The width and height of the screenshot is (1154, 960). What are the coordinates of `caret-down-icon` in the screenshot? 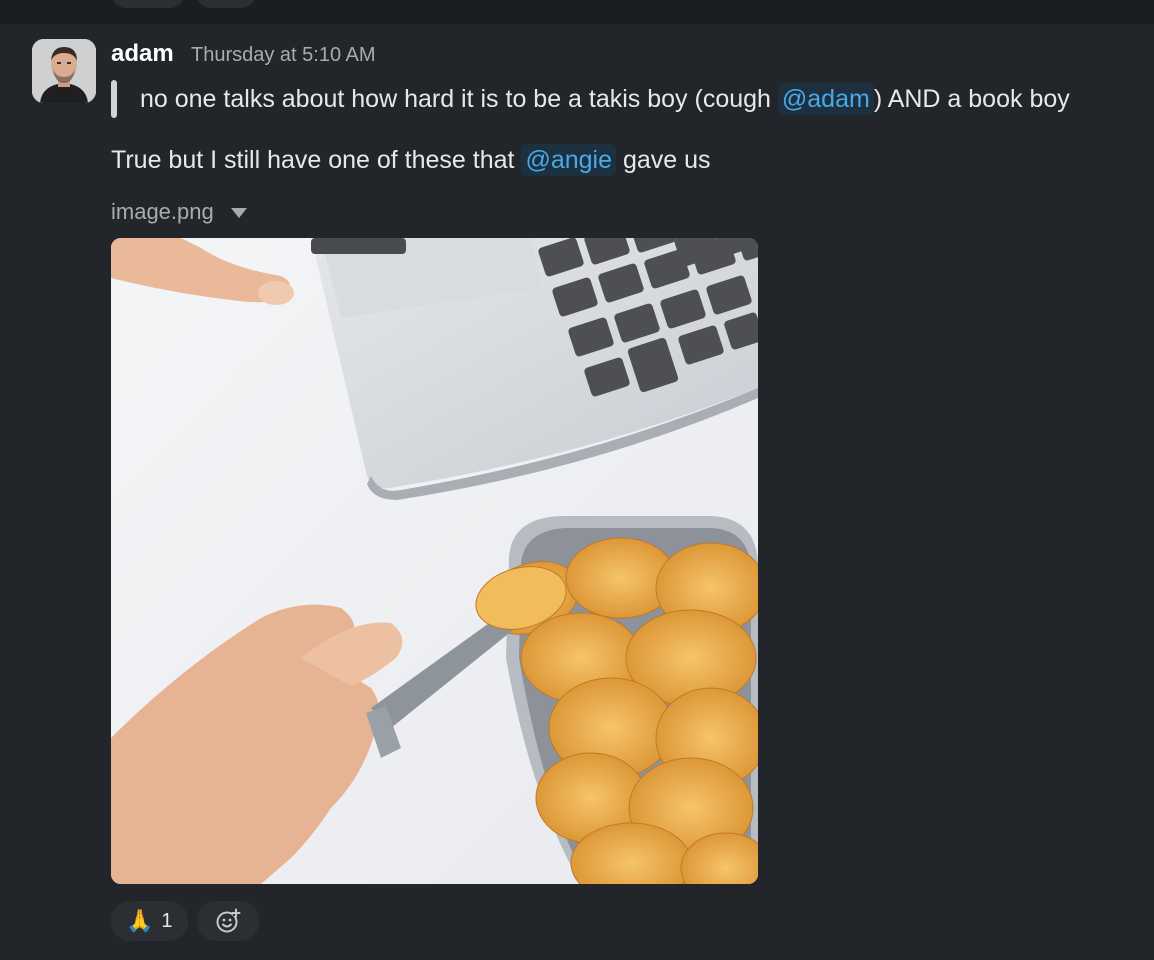 It's located at (238, 213).